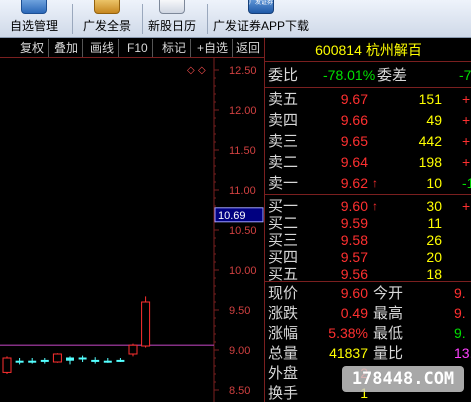 This screenshot has width=471, height=402. Describe the element at coordinates (261, 7) in the screenshot. I see `app-download-icon: 广发证券` at that location.